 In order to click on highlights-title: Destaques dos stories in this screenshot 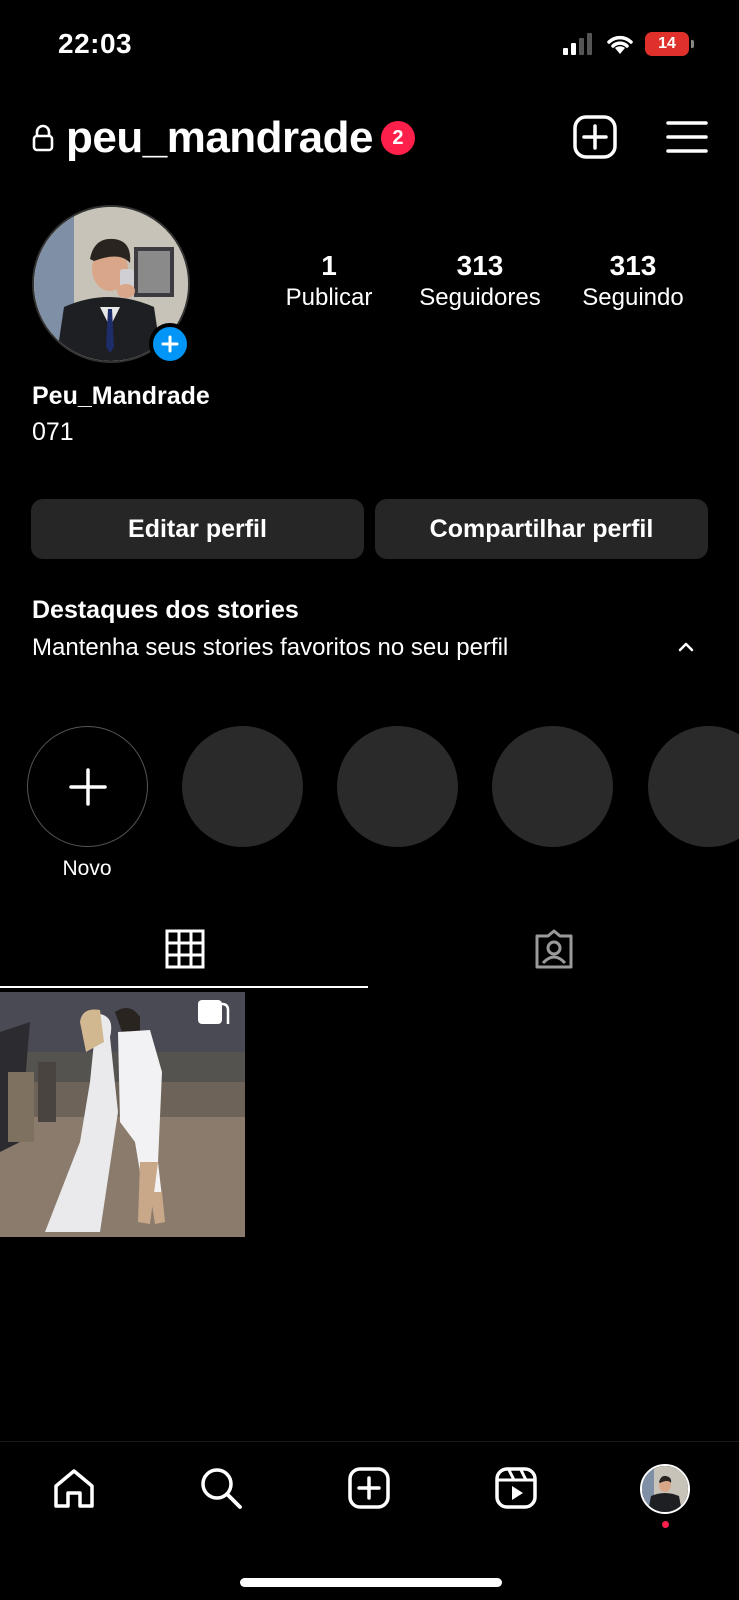, I will do `click(165, 610)`.